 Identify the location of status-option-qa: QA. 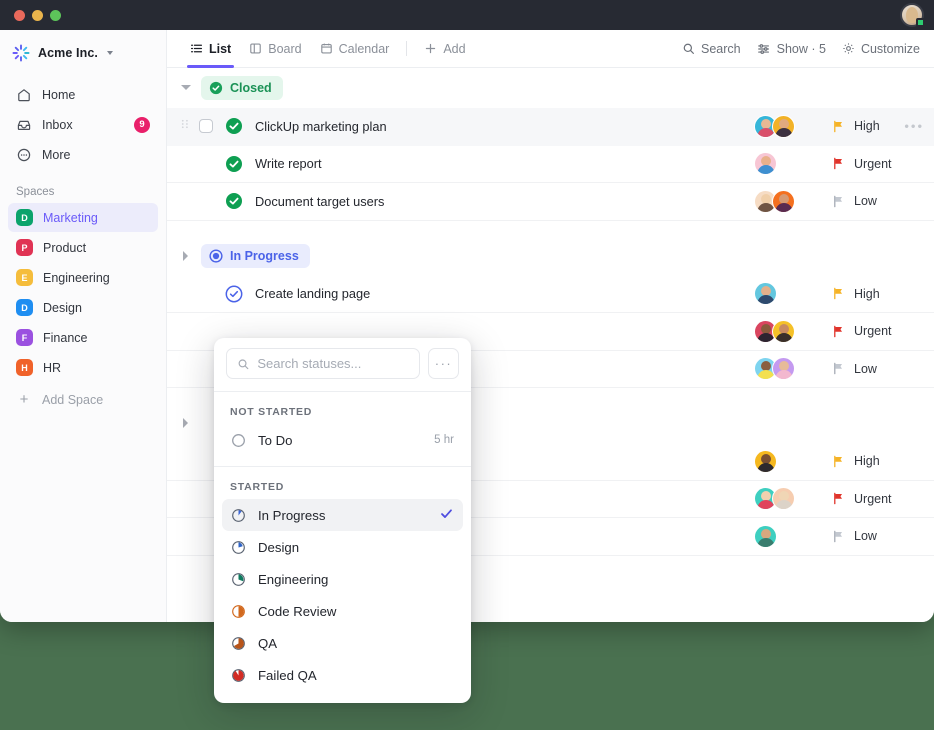
(342, 643).